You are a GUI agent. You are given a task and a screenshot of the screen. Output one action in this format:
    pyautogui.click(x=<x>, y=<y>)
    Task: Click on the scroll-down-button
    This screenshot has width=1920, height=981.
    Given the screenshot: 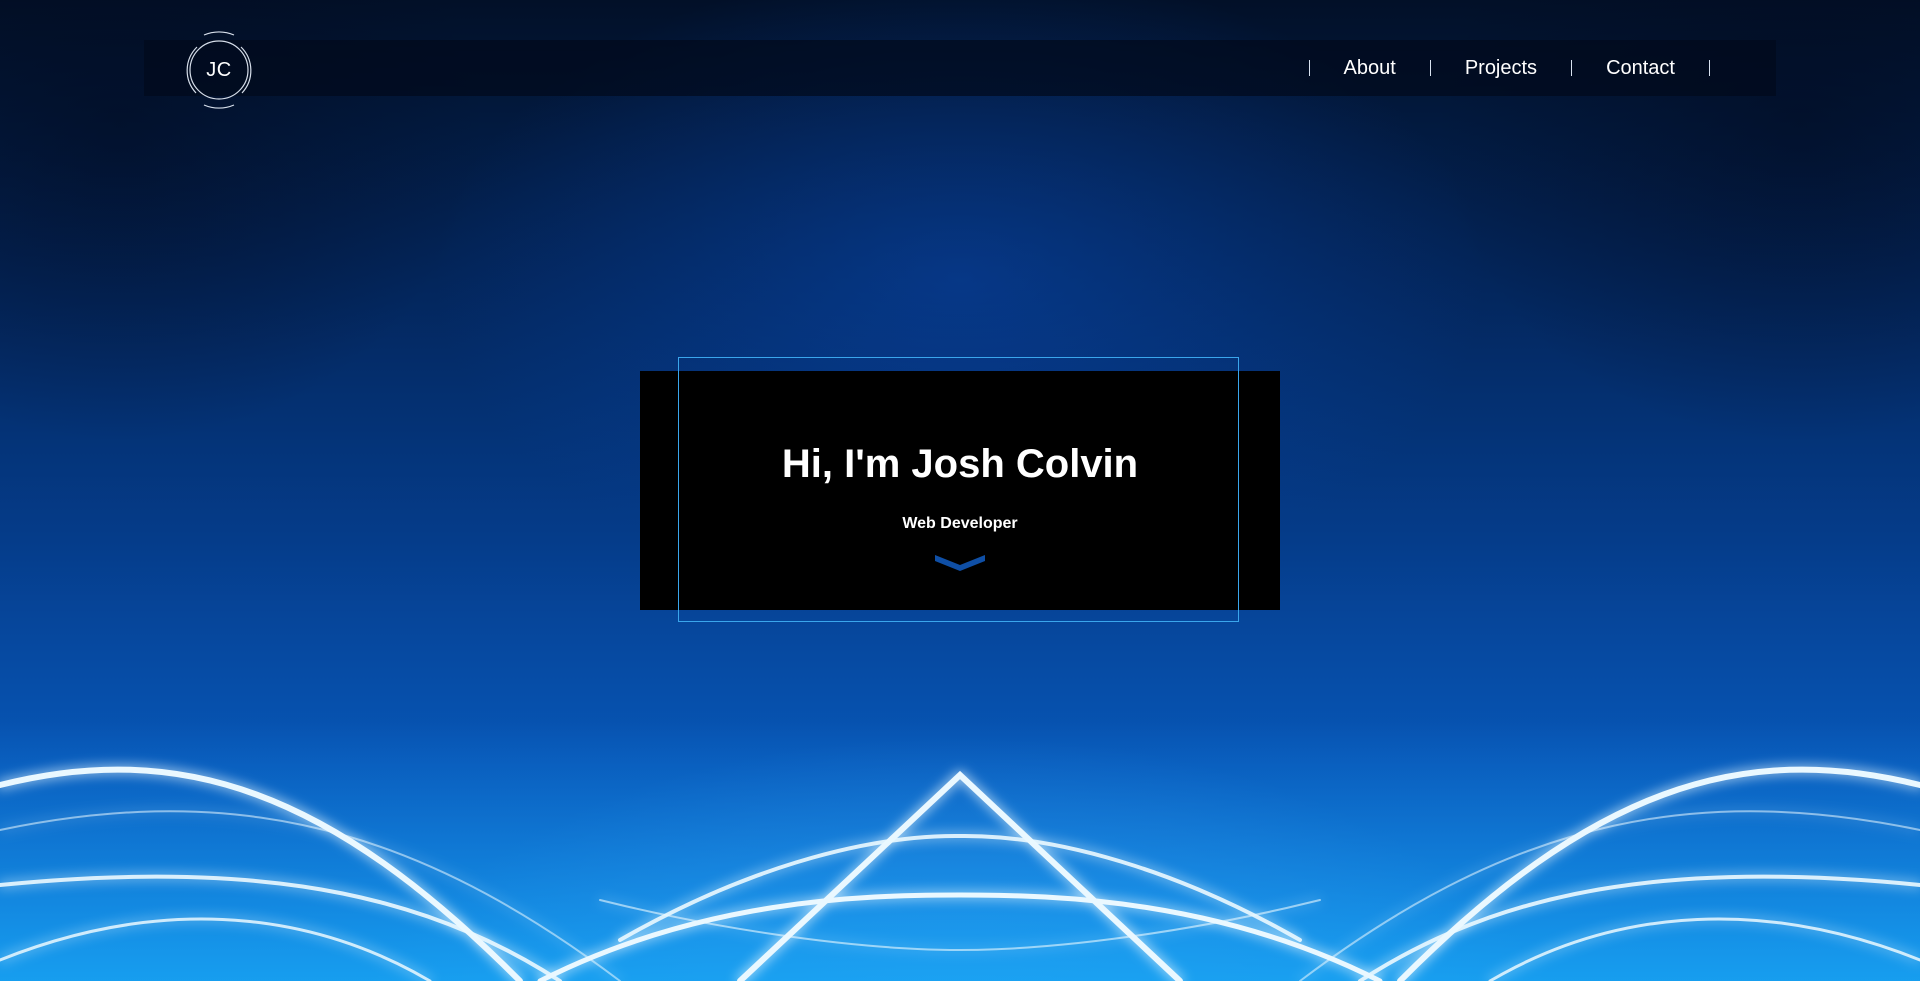 What is the action you would take?
    pyautogui.click(x=960, y=563)
    